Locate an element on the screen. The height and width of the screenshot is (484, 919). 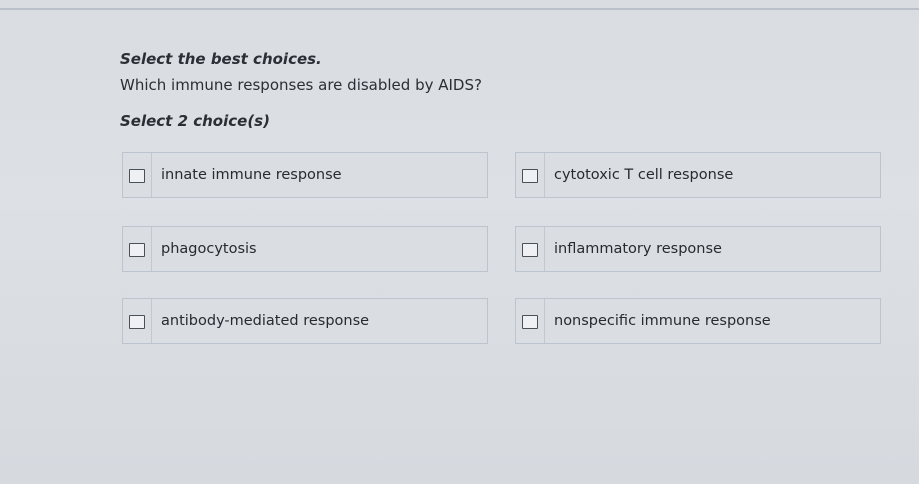
choice-option: cytotoxic T cell response is located at coordinates (698, 175).